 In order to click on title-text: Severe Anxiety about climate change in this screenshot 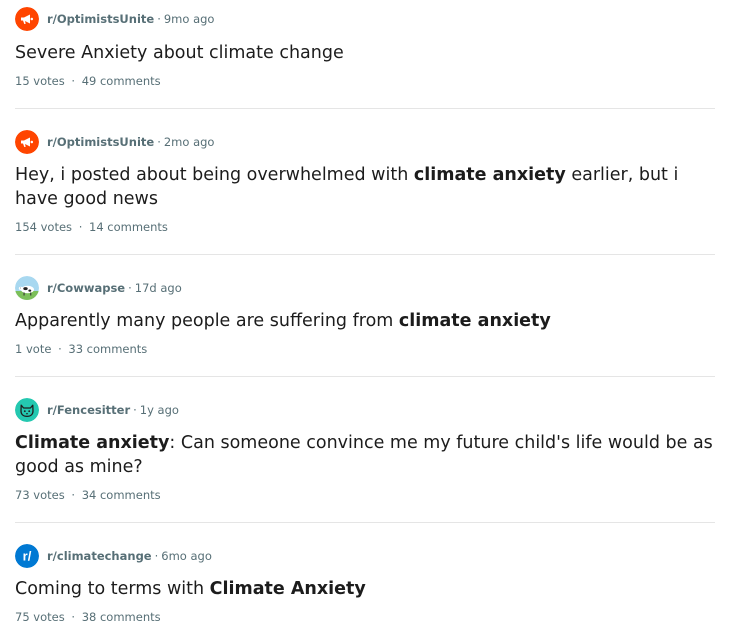, I will do `click(179, 53)`.